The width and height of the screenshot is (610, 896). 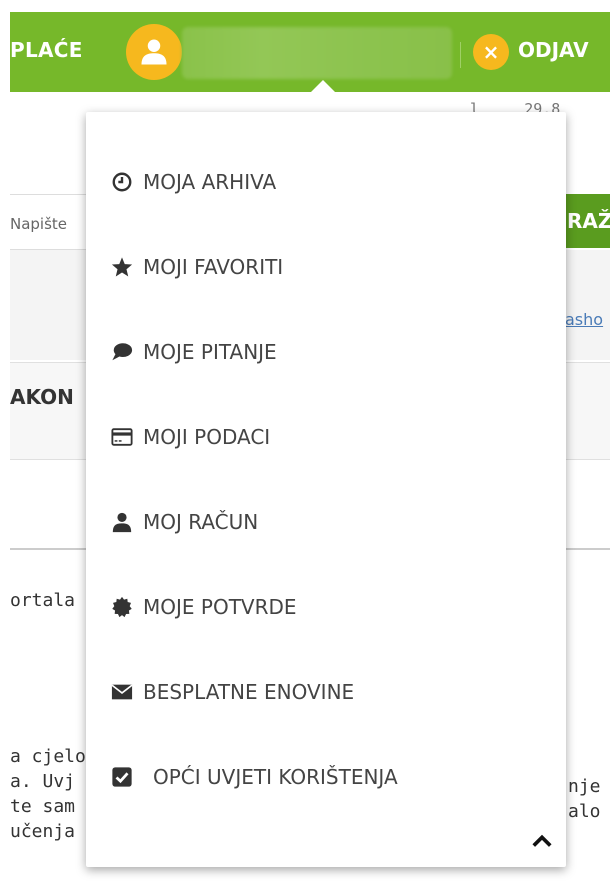 I want to click on menu-item-moje-potvrde: MOJE POTVRDE, so click(x=204, y=607).